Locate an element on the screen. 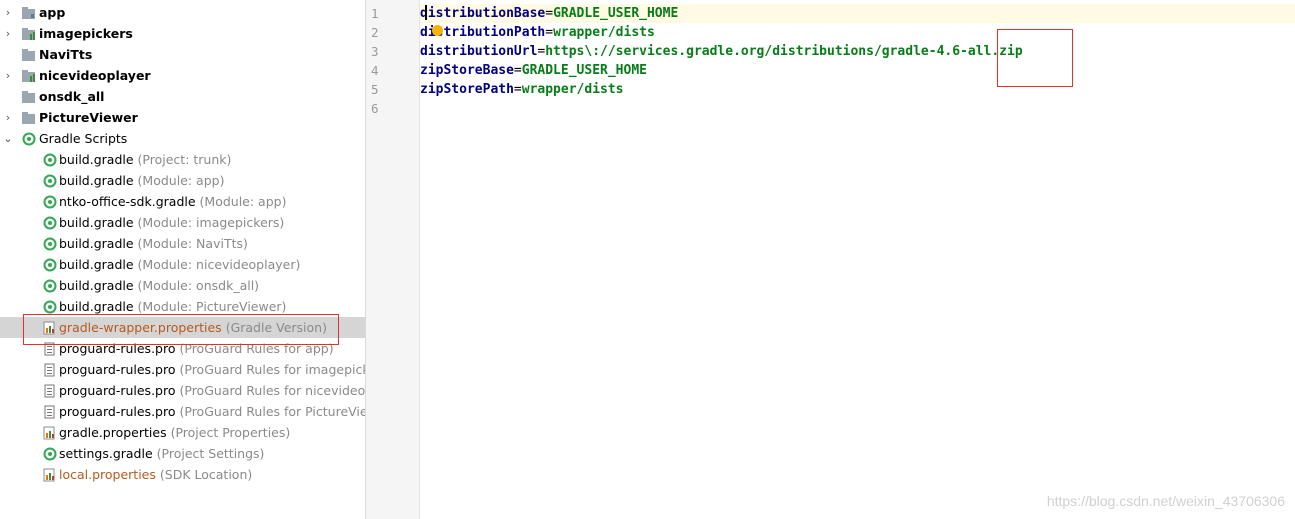 This screenshot has height=519, width=1295. tree-item-script: settings.gradle (Project Settings) is located at coordinates (182, 453).